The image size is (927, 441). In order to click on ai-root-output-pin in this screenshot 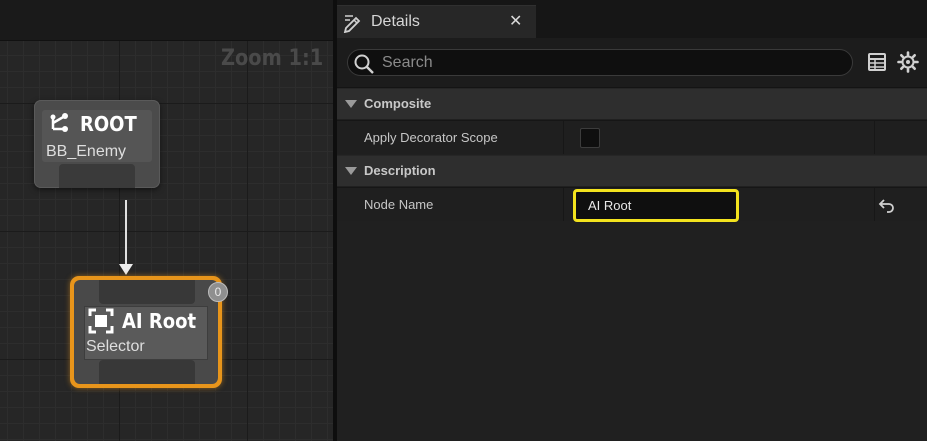, I will do `click(147, 372)`.